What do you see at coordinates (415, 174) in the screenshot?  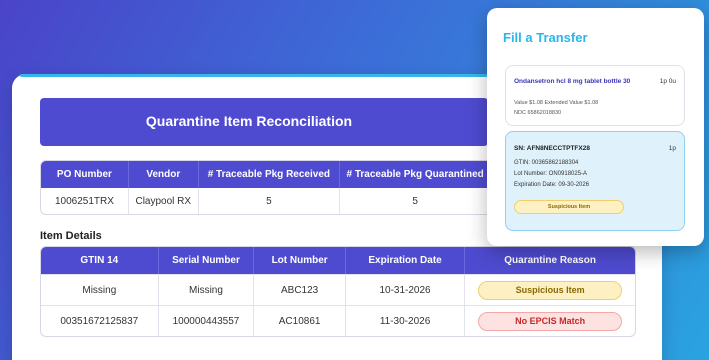 I see `header-pkg-quarantined: # Traceable Pkg Quarantined` at bounding box center [415, 174].